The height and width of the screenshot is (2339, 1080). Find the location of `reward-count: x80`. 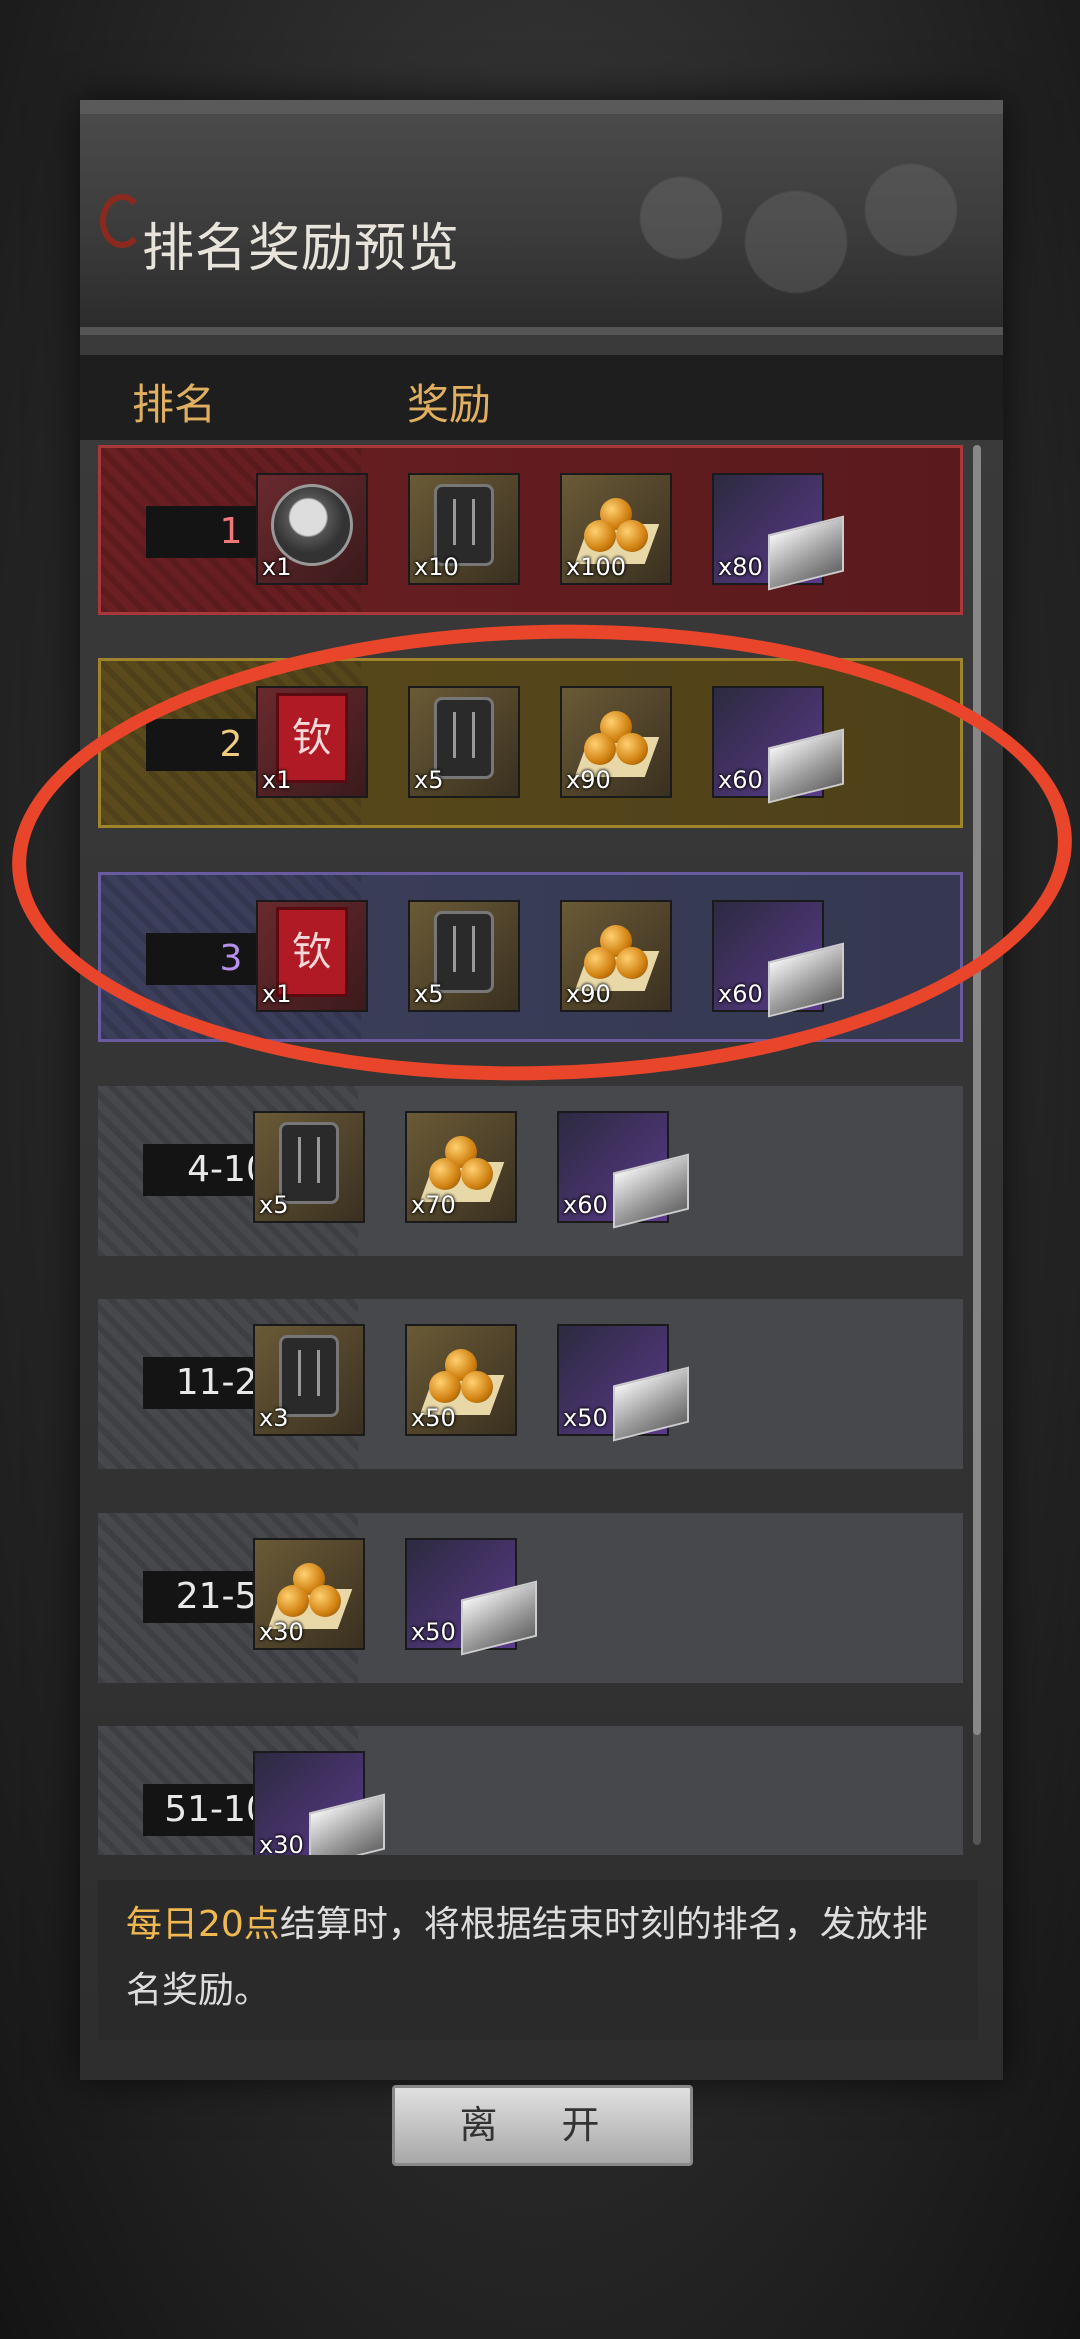

reward-count: x80 is located at coordinates (740, 567).